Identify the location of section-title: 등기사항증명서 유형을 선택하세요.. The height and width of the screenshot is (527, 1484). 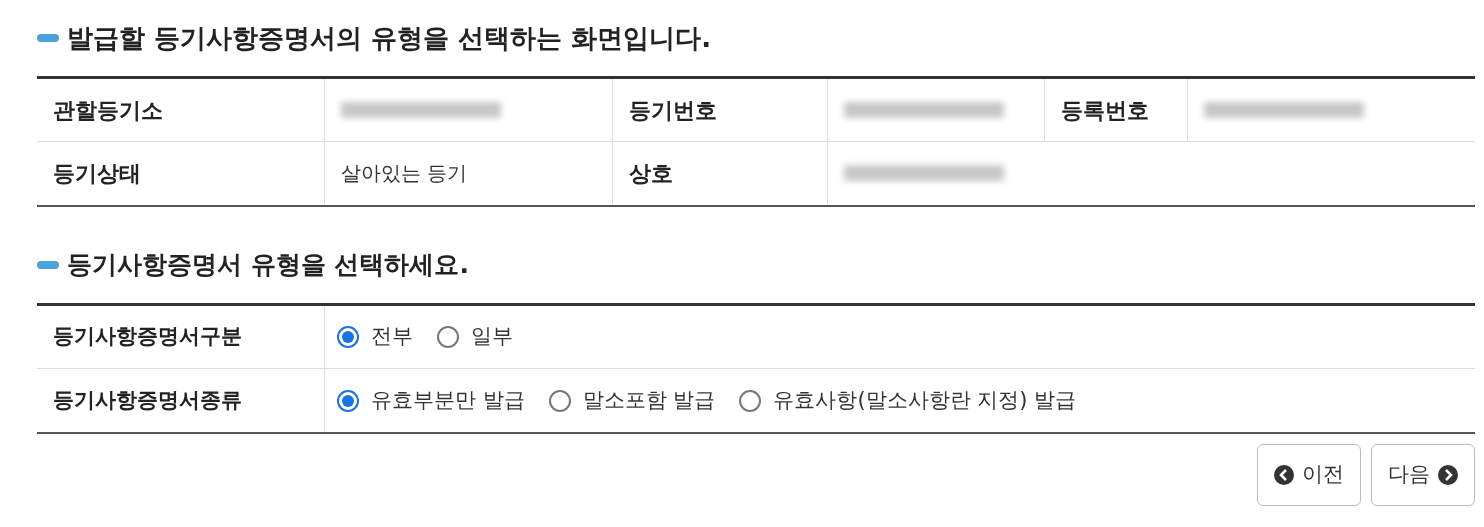
(268, 265).